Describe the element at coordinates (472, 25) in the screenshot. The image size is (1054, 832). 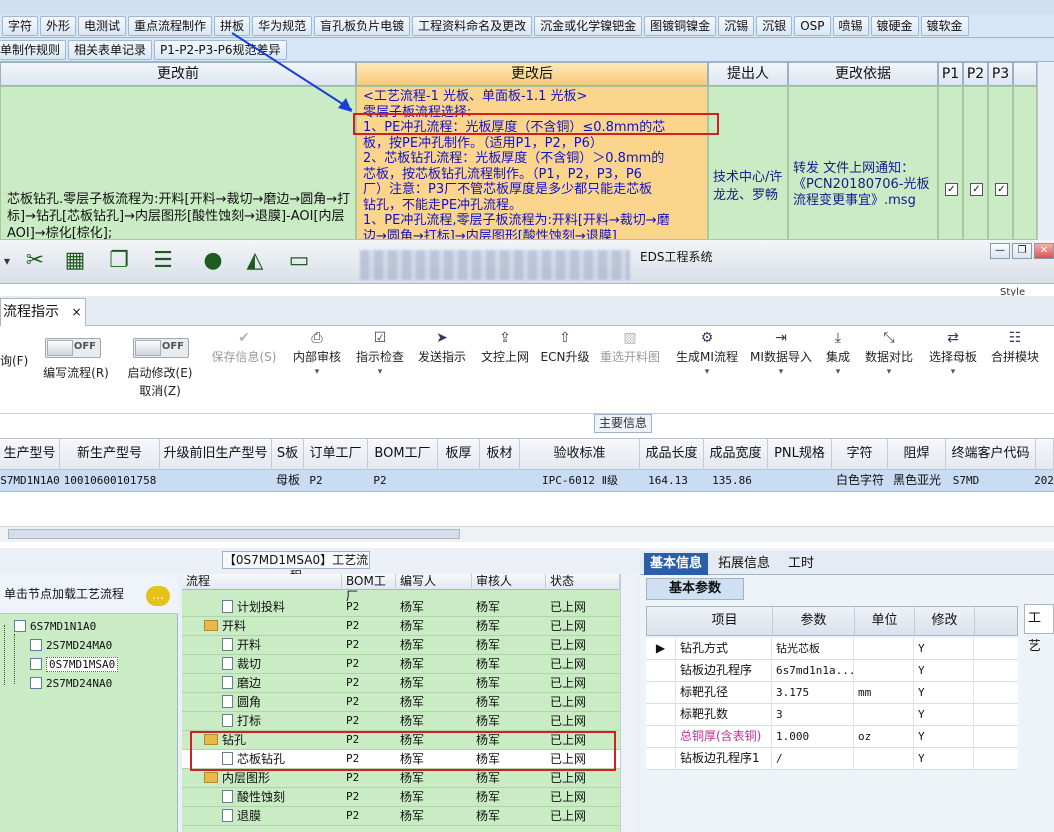
I see `tab-naming: 工程资料命名及更改` at that location.